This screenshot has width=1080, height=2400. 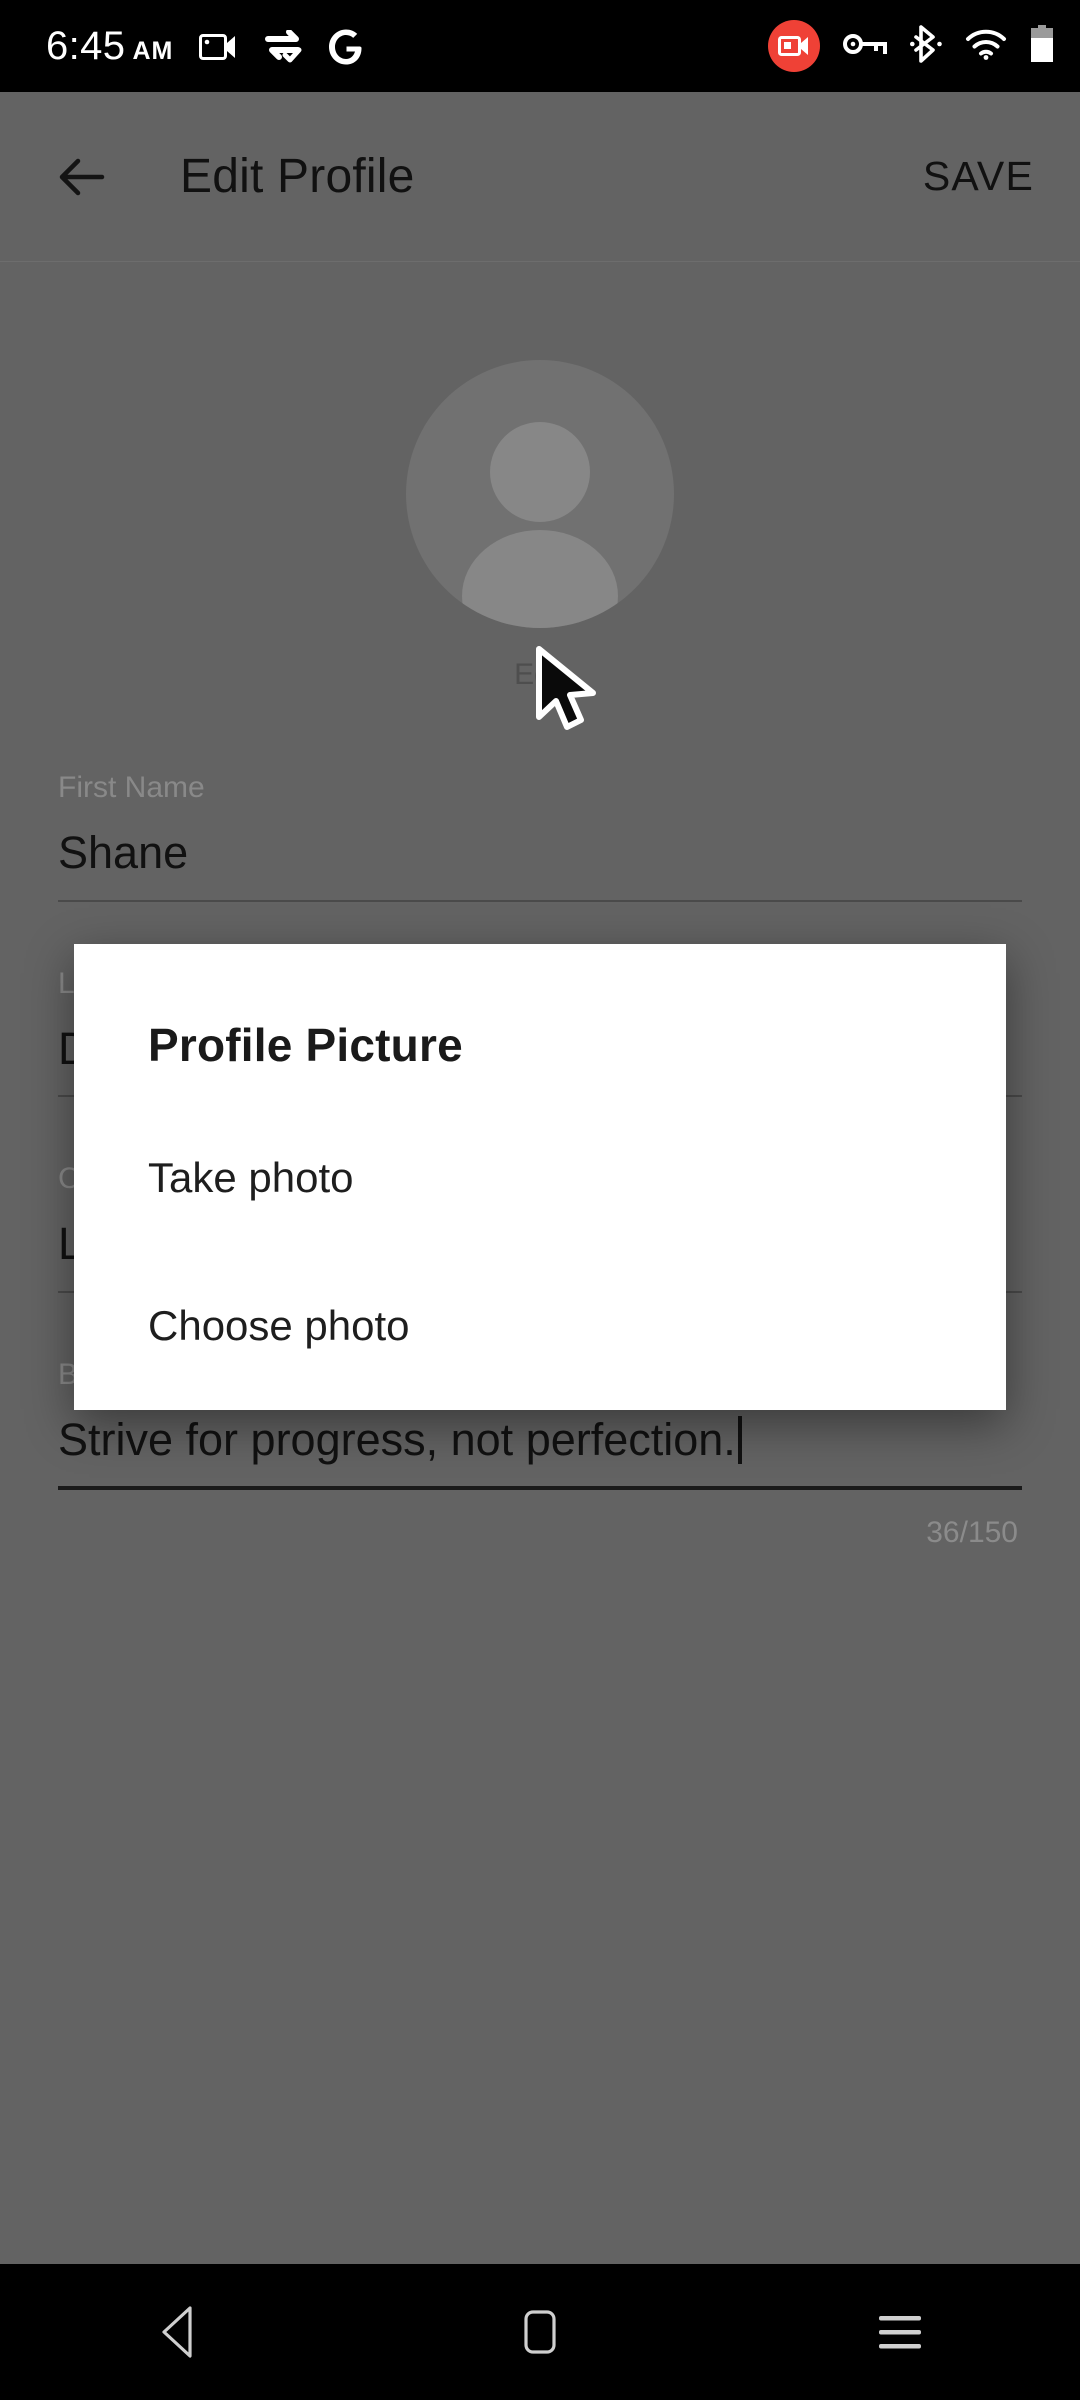 I want to click on status-clock: 6:45 AM, so click(x=110, y=45).